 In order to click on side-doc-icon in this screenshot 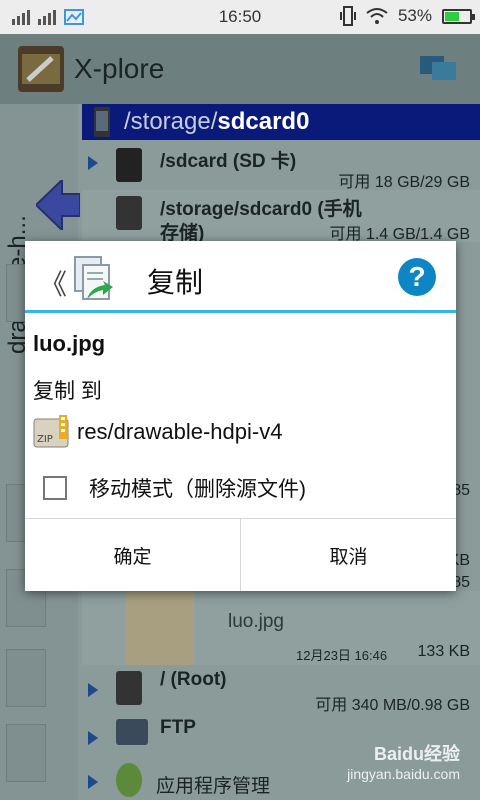, I will do `click(26, 753)`.